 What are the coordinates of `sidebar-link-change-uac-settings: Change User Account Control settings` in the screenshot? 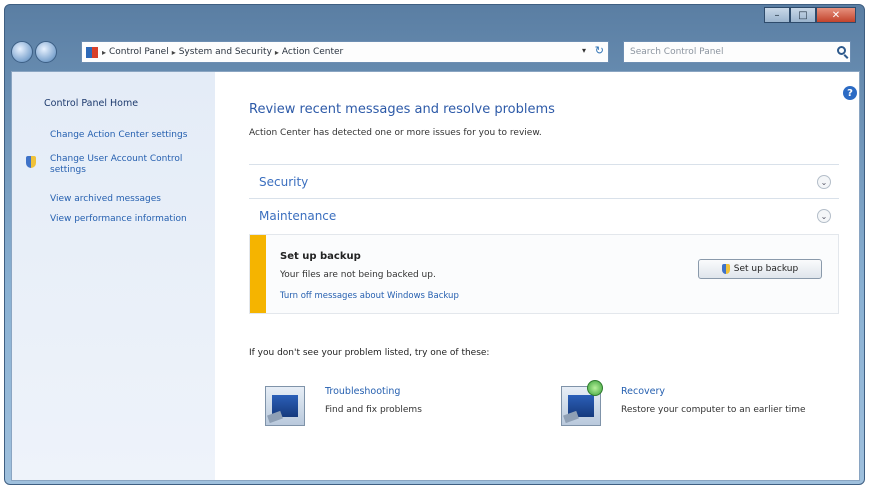 It's located at (125, 165).